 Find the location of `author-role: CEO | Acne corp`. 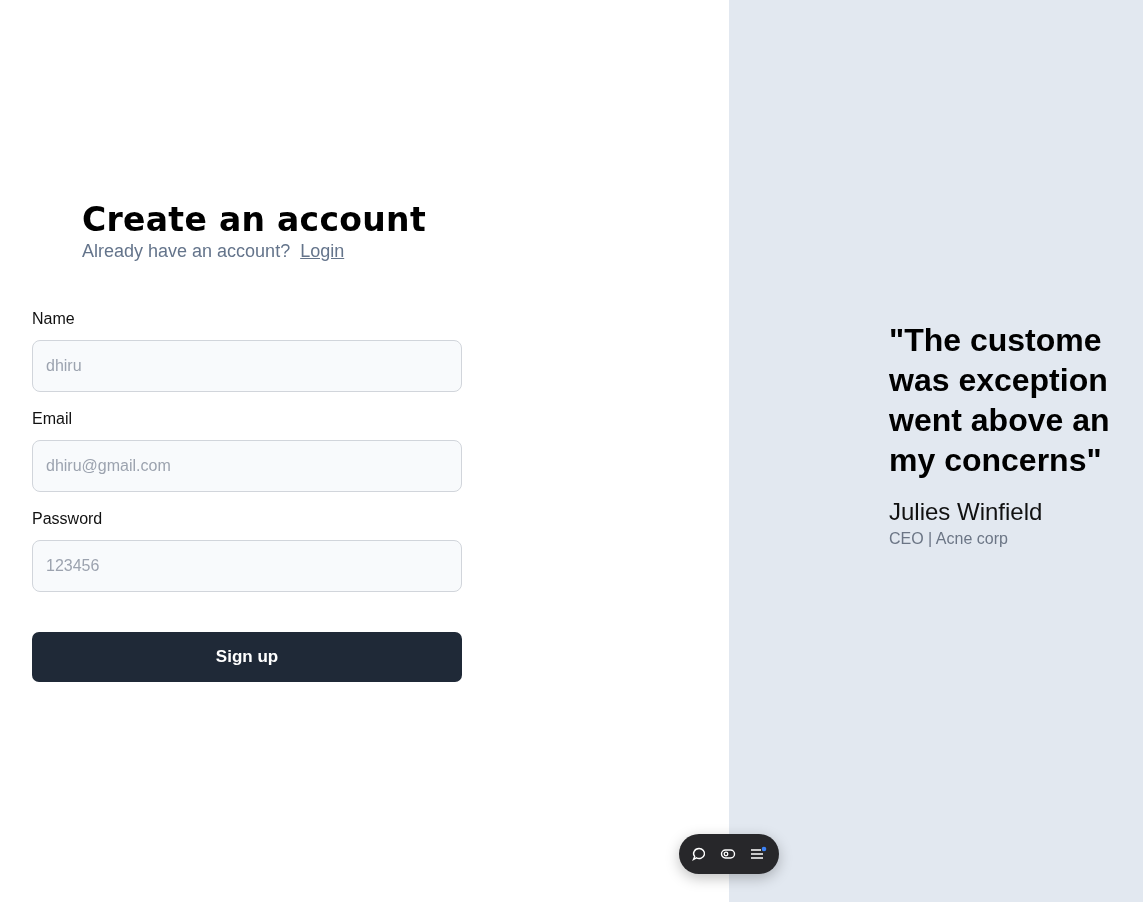

author-role: CEO | Acne corp is located at coordinates (948, 539).